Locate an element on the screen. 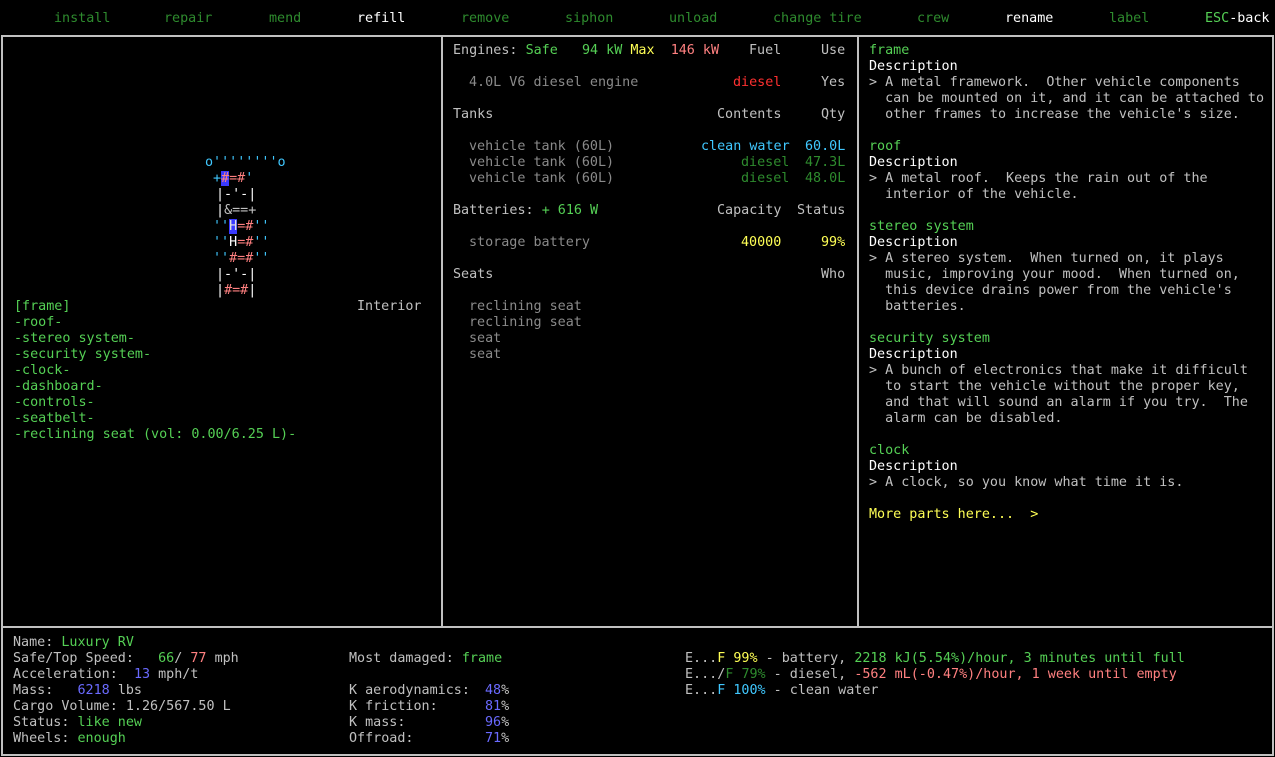 Image resolution: width=1275 pixels, height=757 pixels. batteries-header: Batteries: + 616 W is located at coordinates (526, 210).